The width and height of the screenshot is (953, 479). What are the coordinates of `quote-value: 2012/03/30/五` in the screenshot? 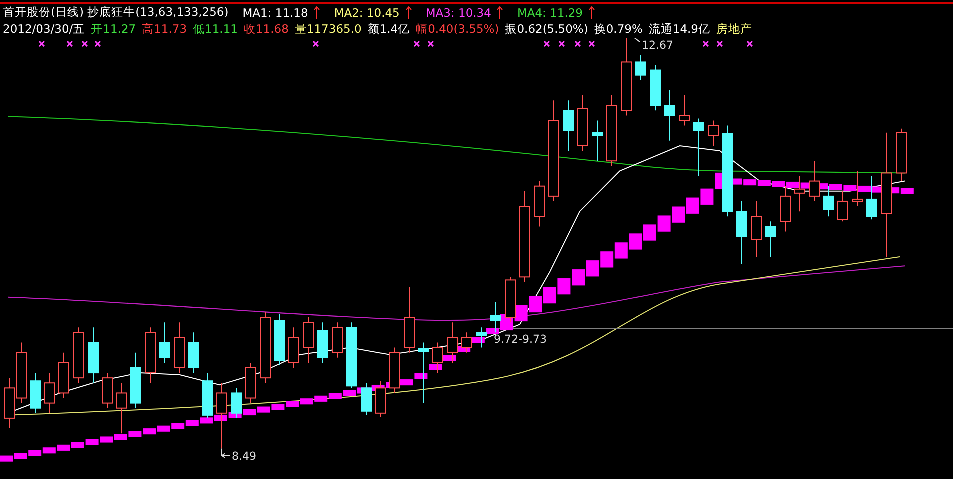 It's located at (44, 29).